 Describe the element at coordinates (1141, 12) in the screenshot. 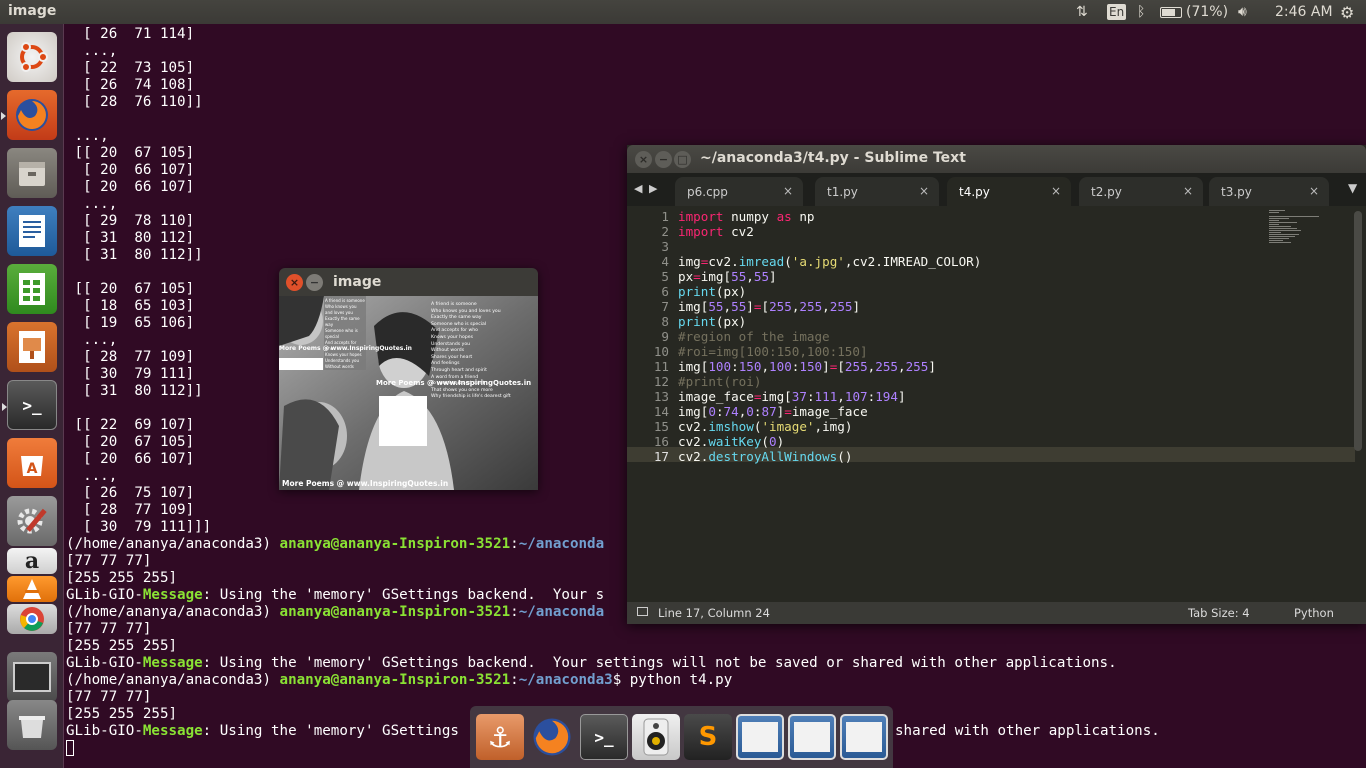

I see `bluetooth-icon: ᛒ` at that location.